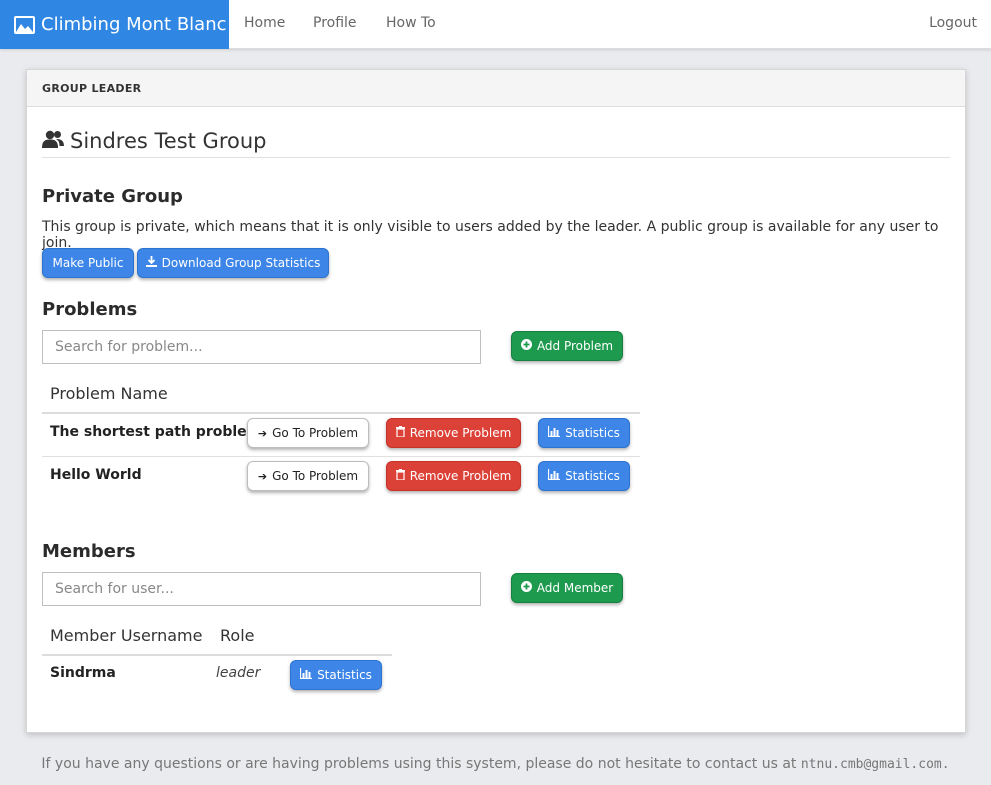 This screenshot has width=991, height=785. I want to click on nav-how-to: How To, so click(411, 23).